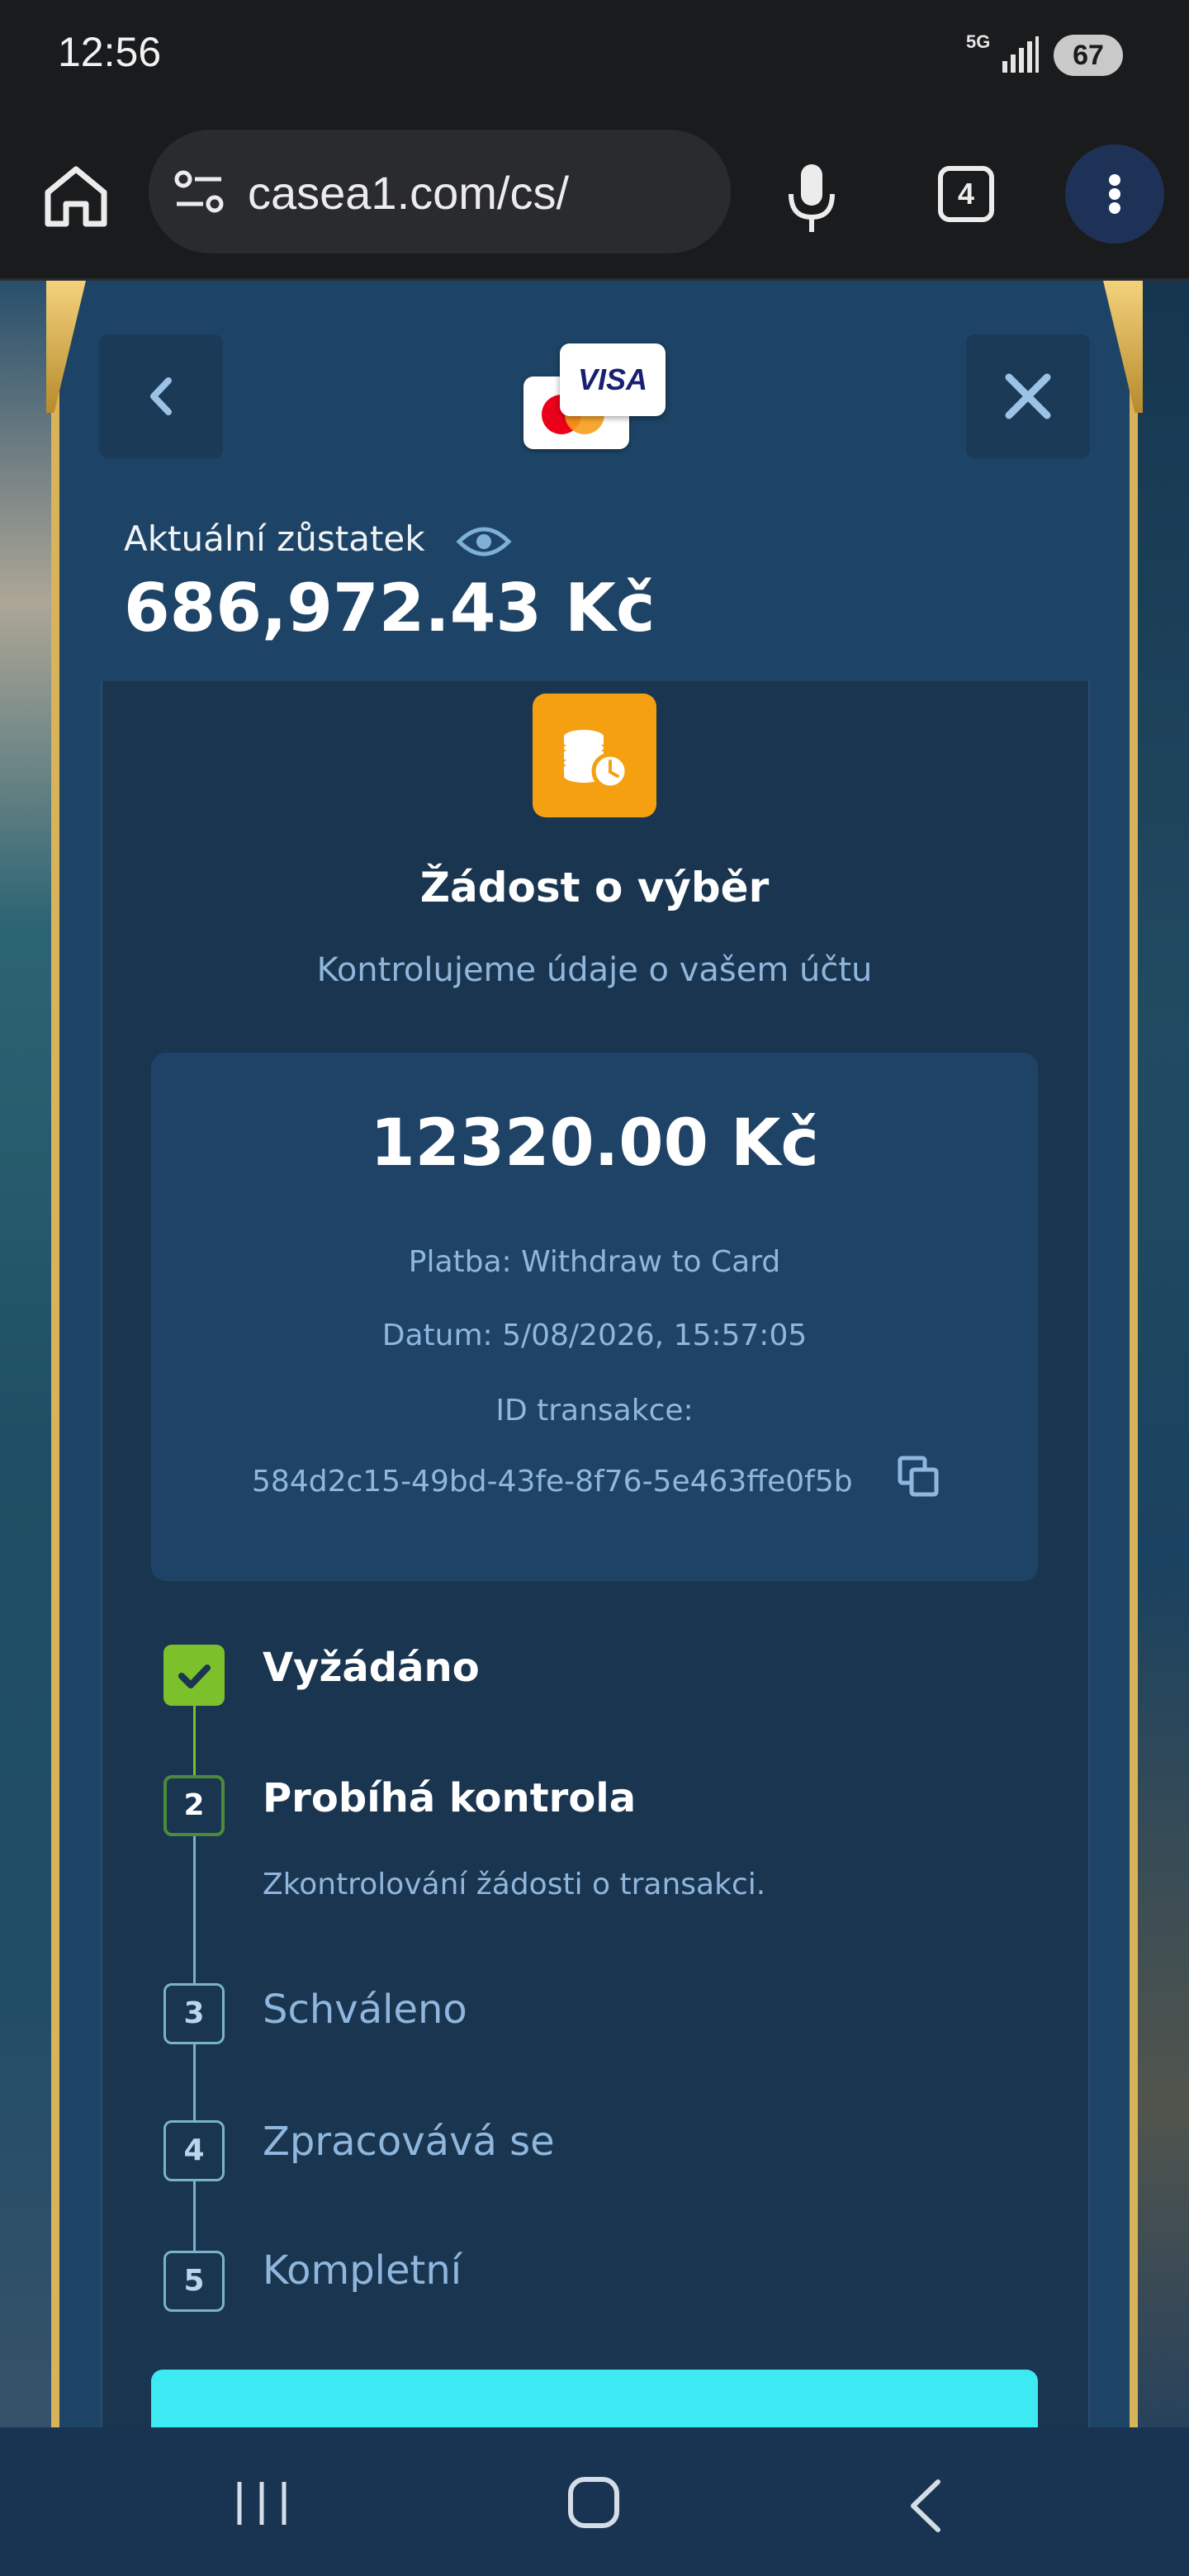  Describe the element at coordinates (76, 195) in the screenshot. I see `home-icon` at that location.